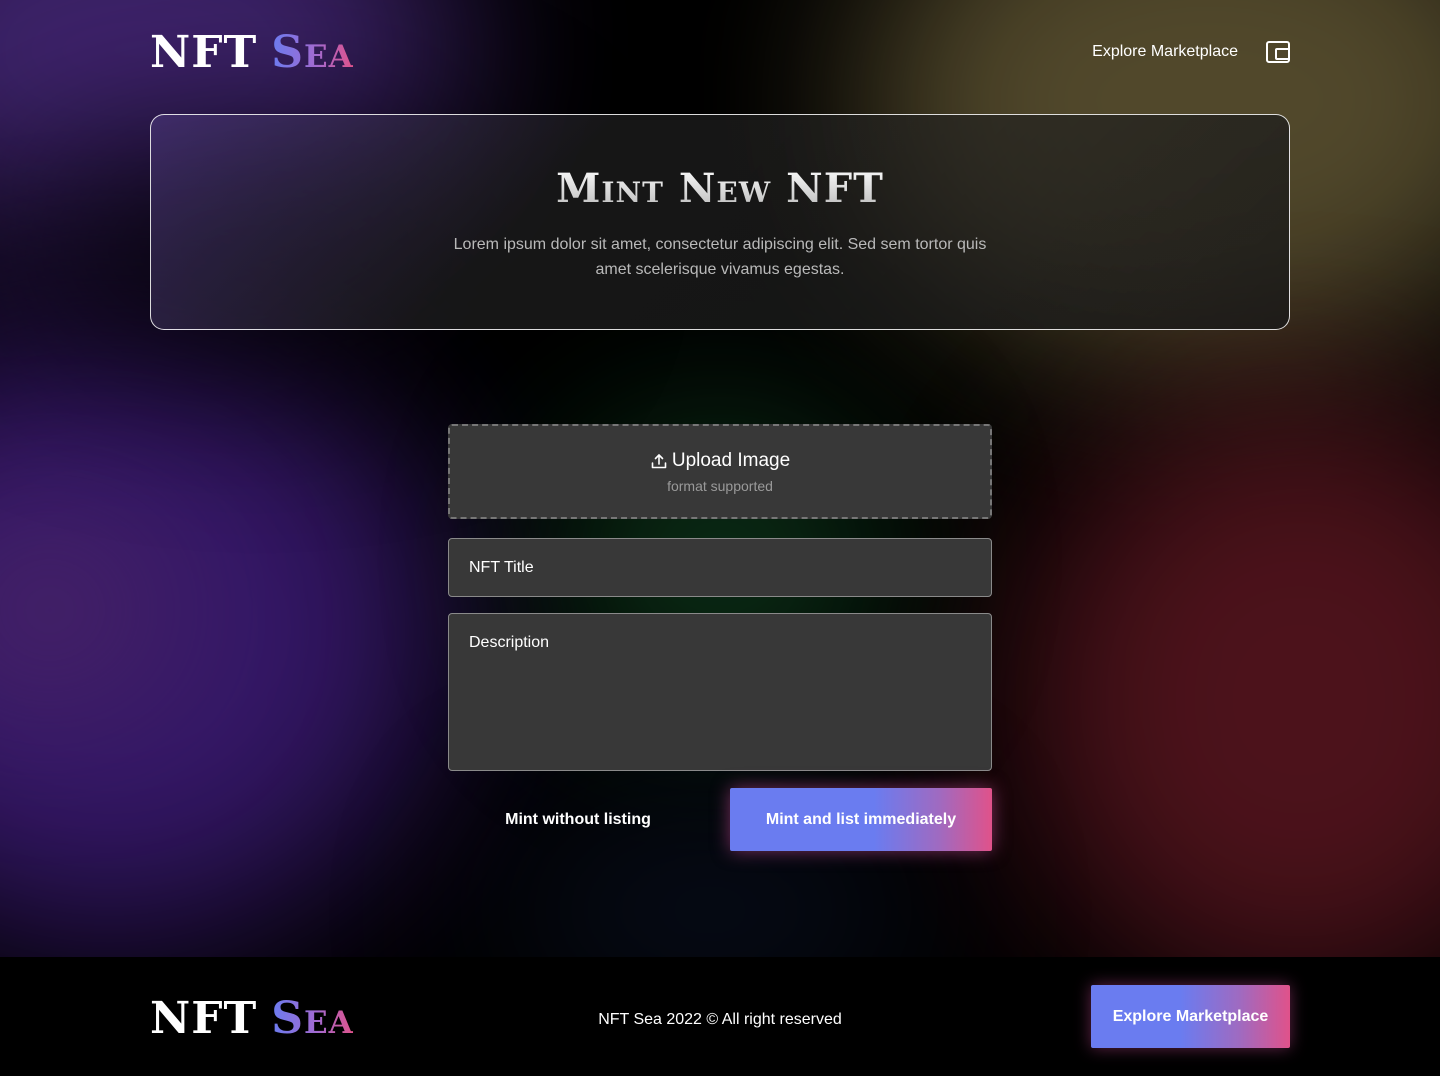 This screenshot has height=1076, width=1440. What do you see at coordinates (720, 485) in the screenshot?
I see `upload-format-hint: format supported` at bounding box center [720, 485].